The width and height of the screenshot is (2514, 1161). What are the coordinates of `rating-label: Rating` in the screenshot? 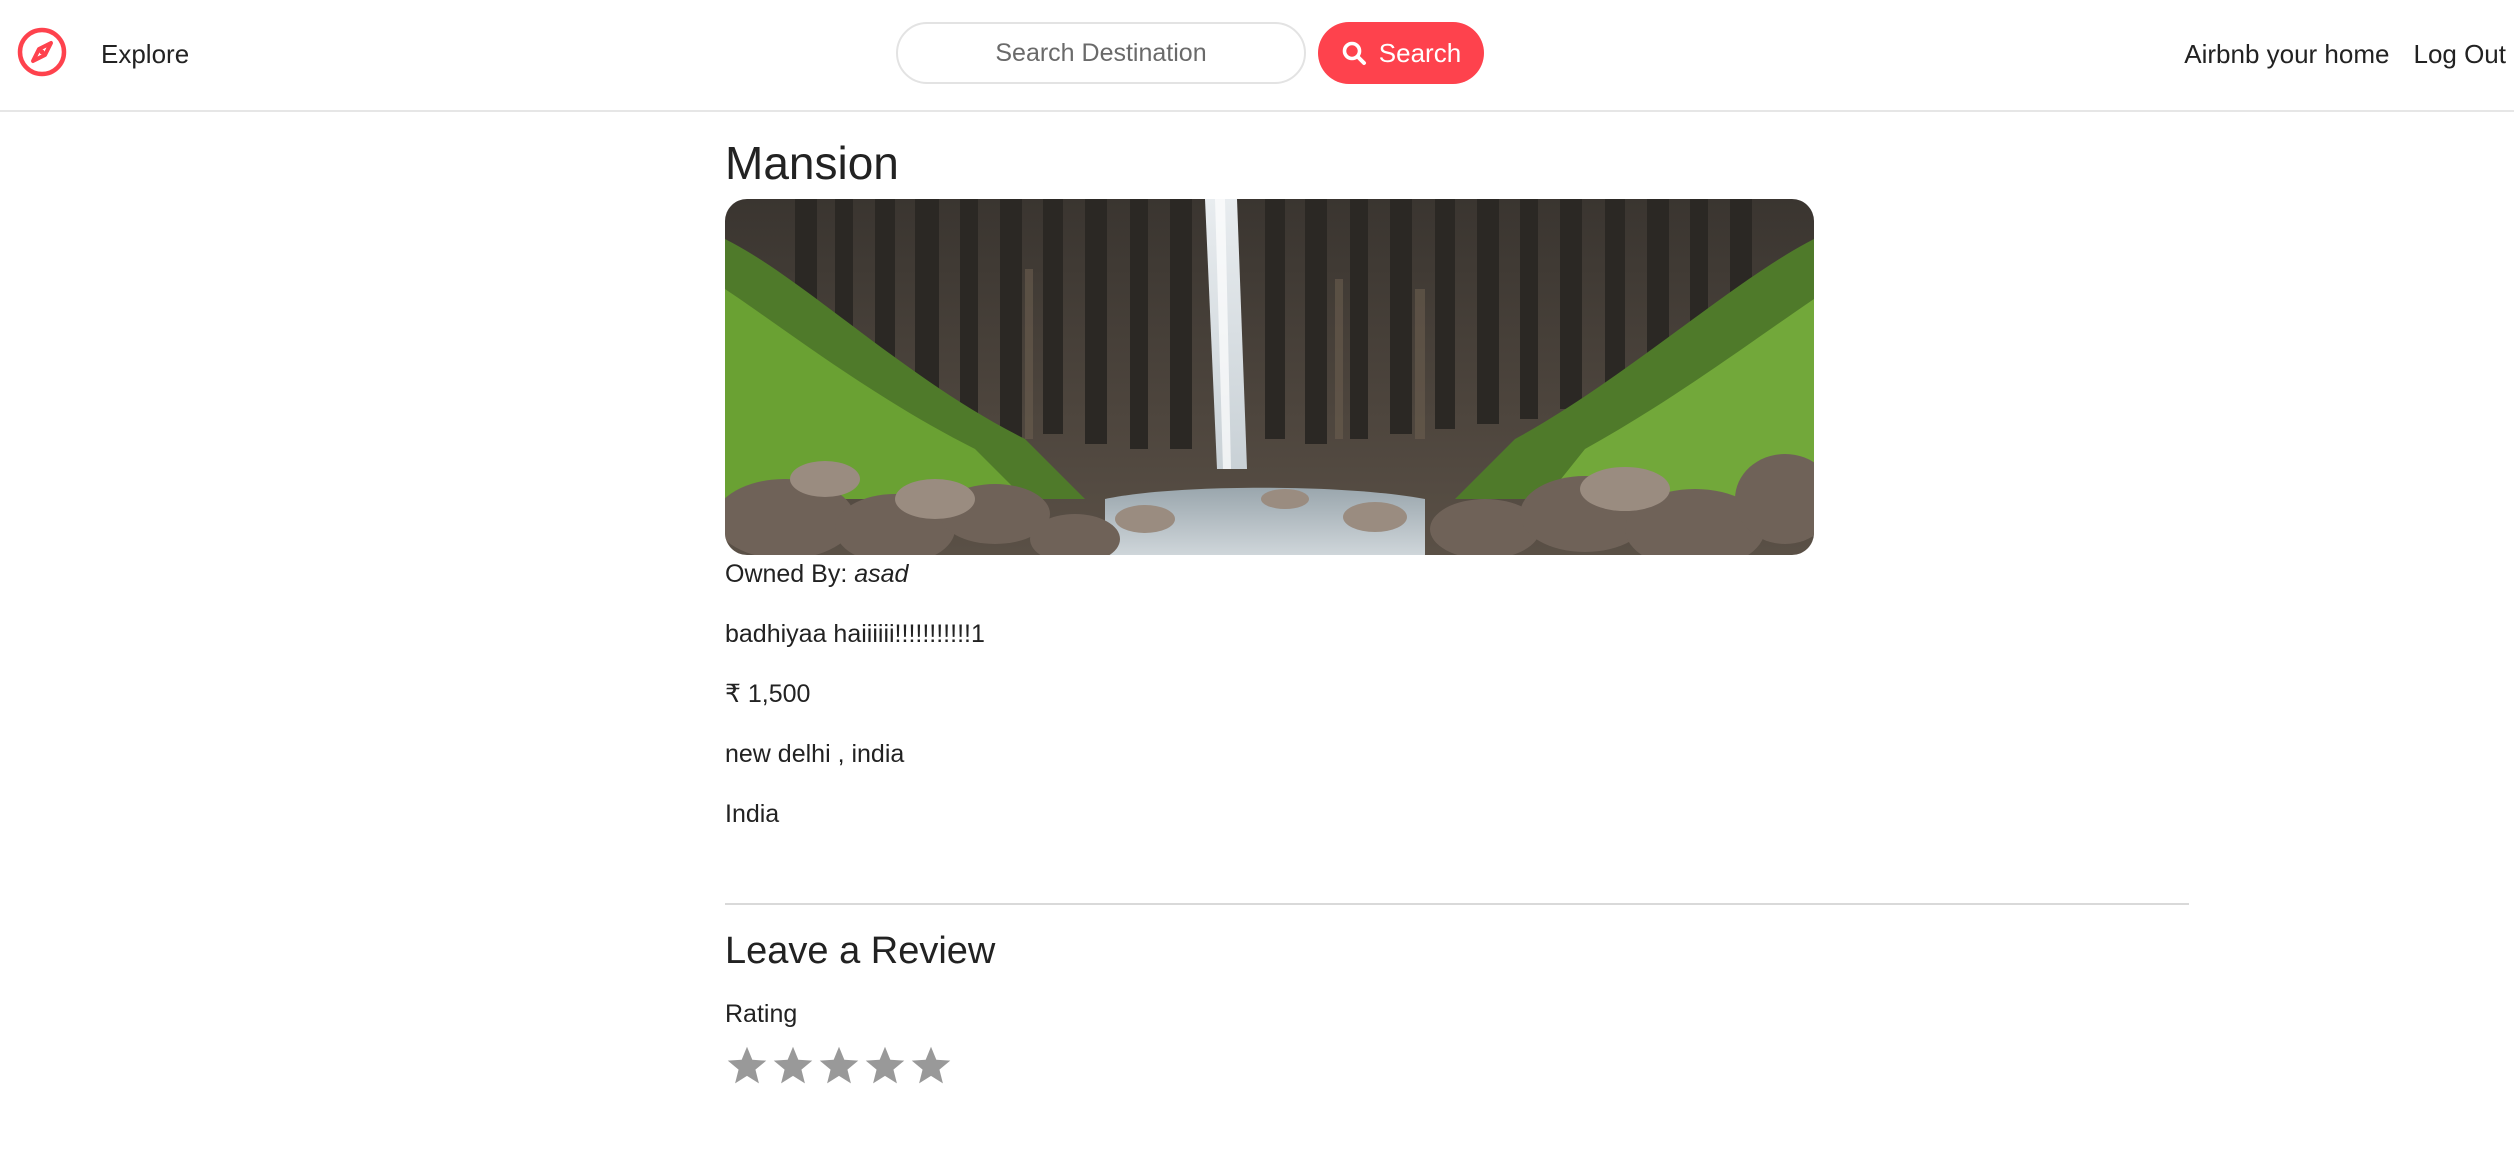 It's located at (761, 1014).